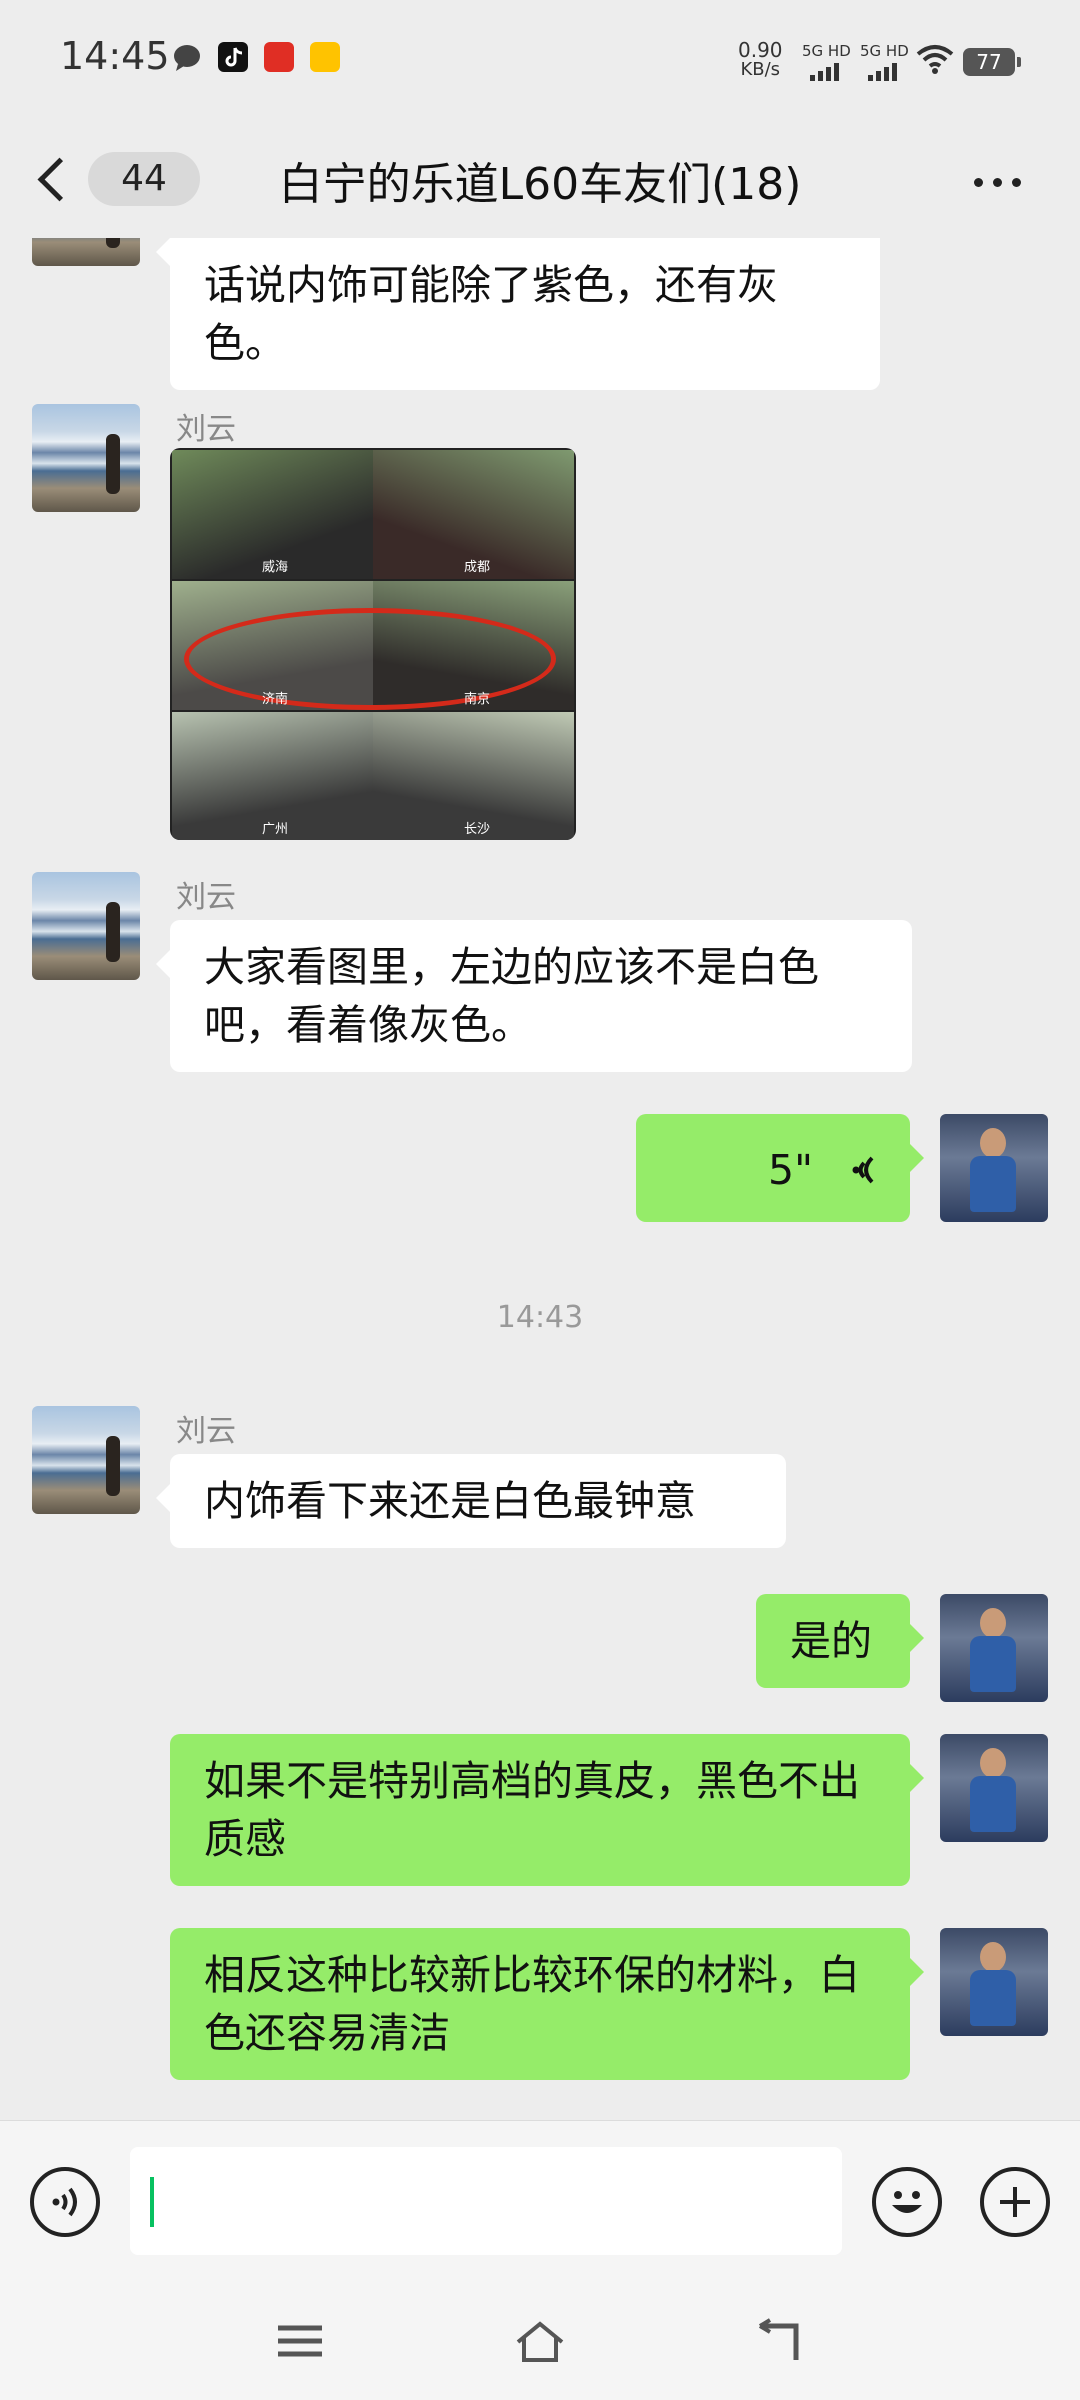  What do you see at coordinates (144, 179) in the screenshot?
I see `unread-count-badge: 44` at bounding box center [144, 179].